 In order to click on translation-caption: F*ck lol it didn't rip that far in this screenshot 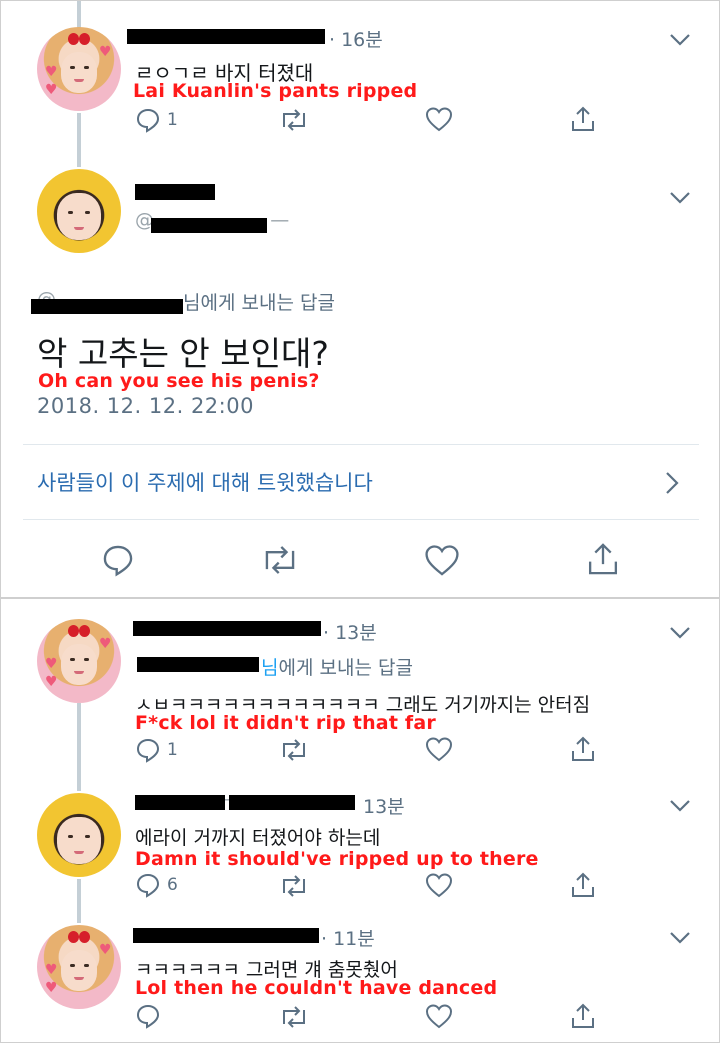, I will do `click(285, 723)`.